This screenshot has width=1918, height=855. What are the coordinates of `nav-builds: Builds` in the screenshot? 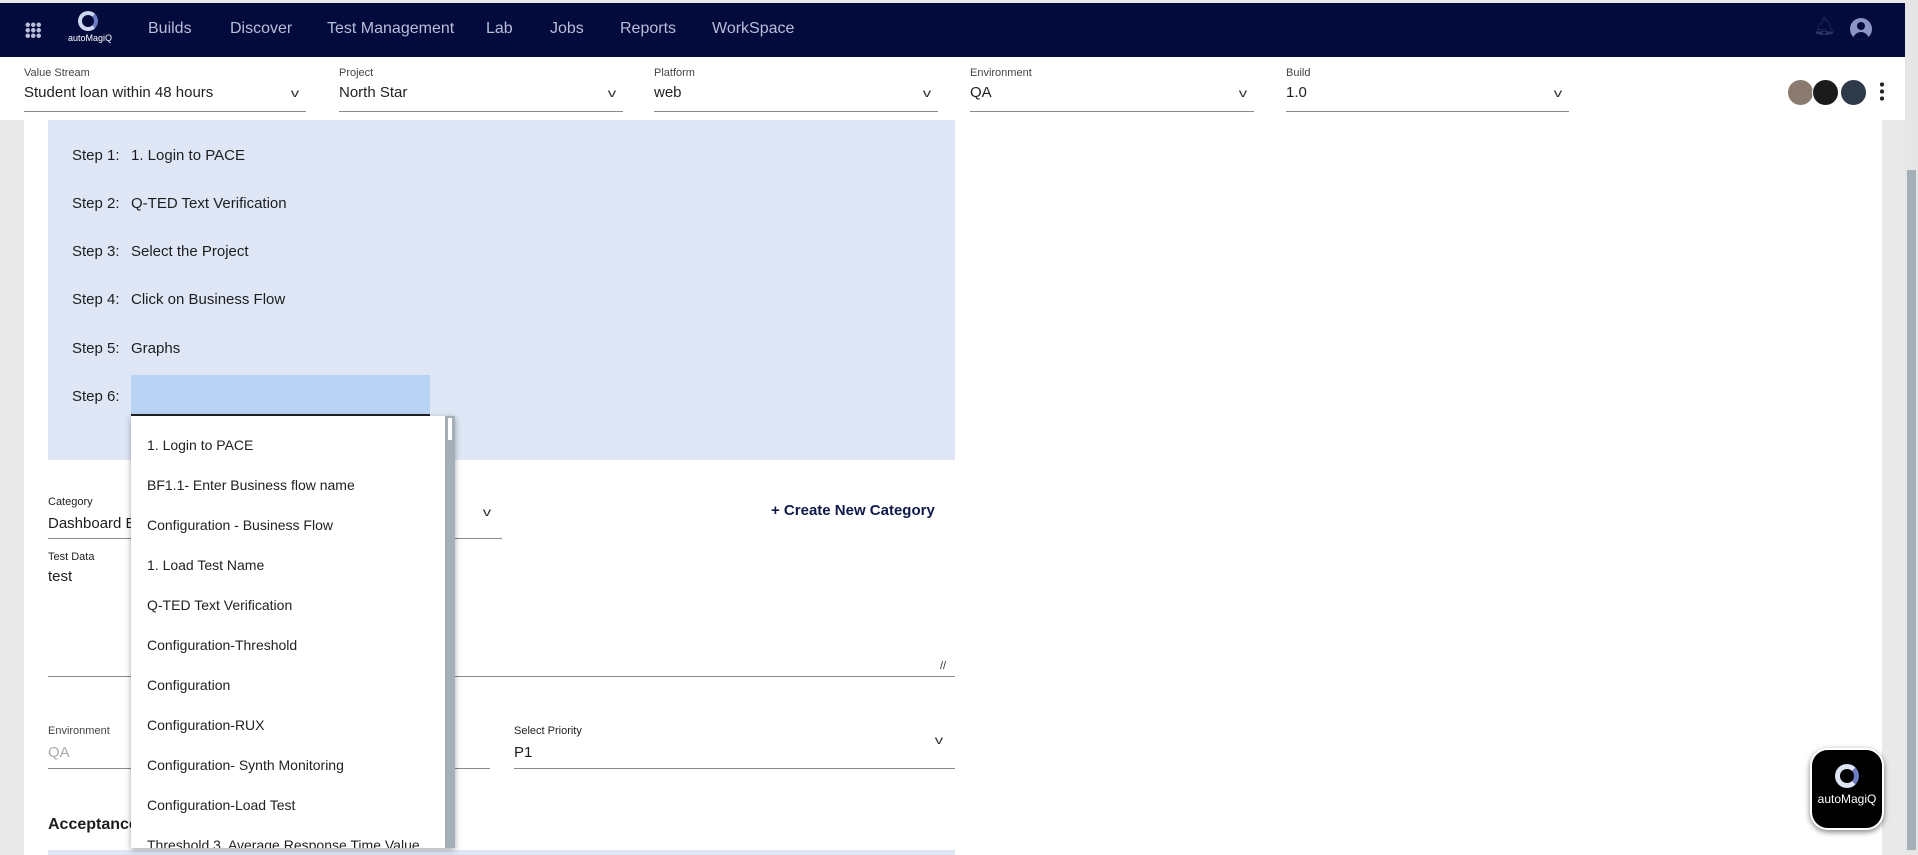 It's located at (170, 29).